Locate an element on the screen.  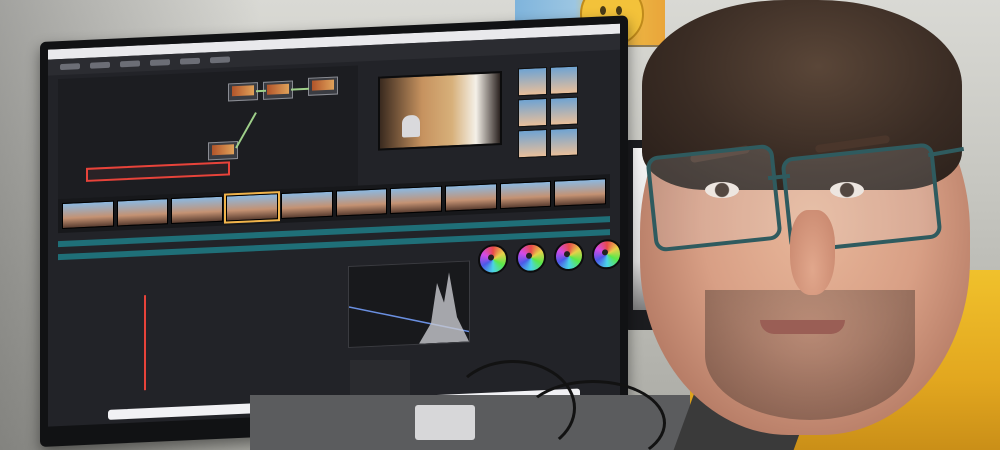
mouth is located at coordinates (802, 327).